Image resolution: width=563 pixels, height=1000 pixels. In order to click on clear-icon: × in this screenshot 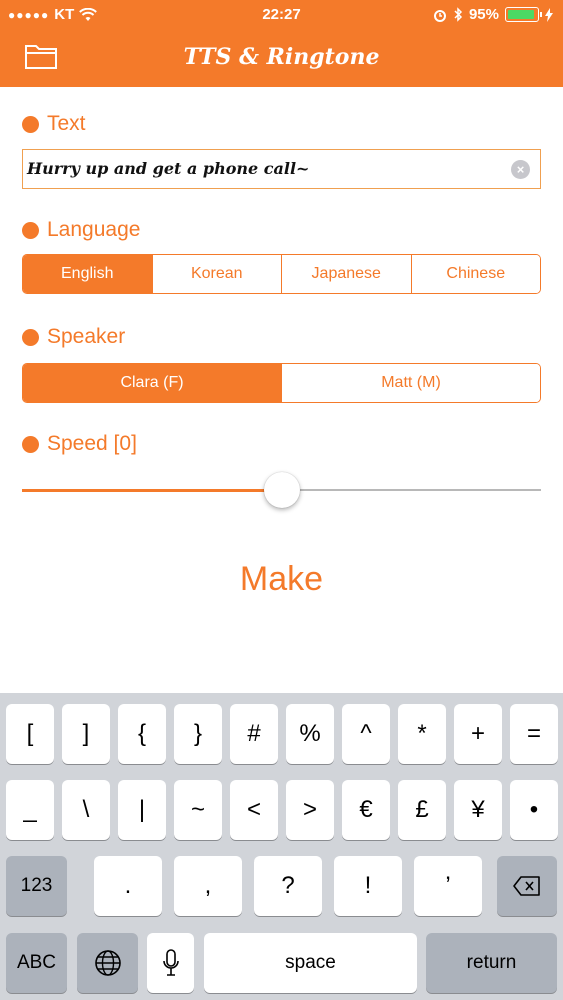, I will do `click(520, 169)`.